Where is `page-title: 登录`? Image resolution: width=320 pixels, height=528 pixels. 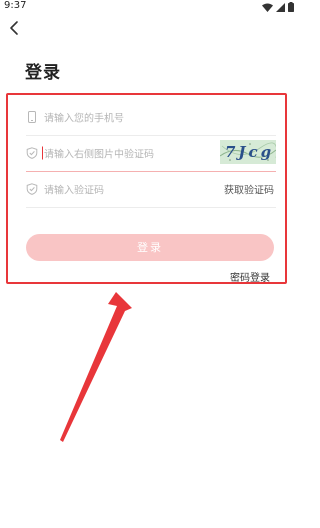 page-title: 登录 is located at coordinates (43, 73).